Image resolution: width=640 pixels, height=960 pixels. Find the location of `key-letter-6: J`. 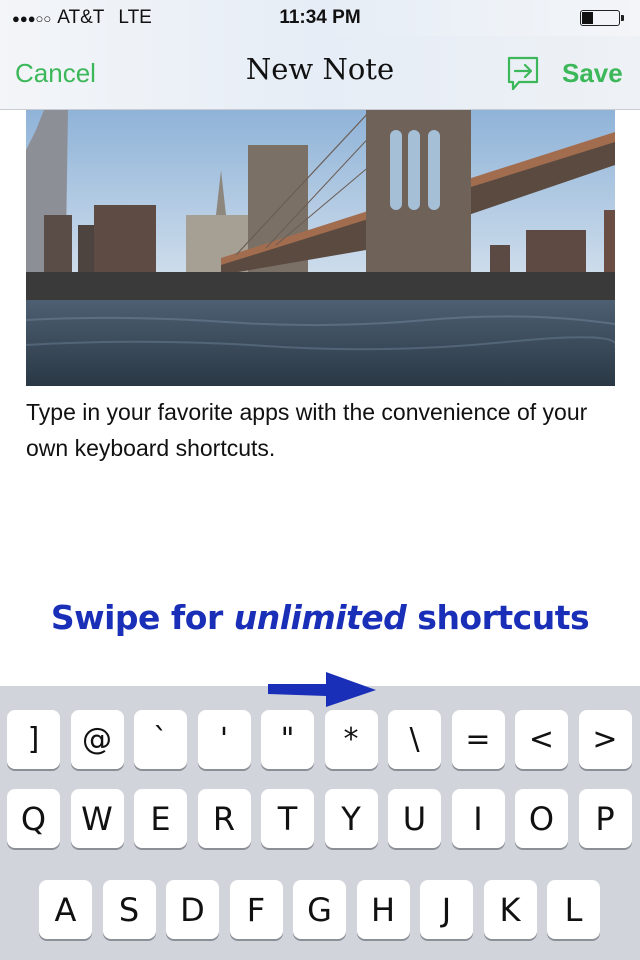

key-letter-6: J is located at coordinates (446, 909).